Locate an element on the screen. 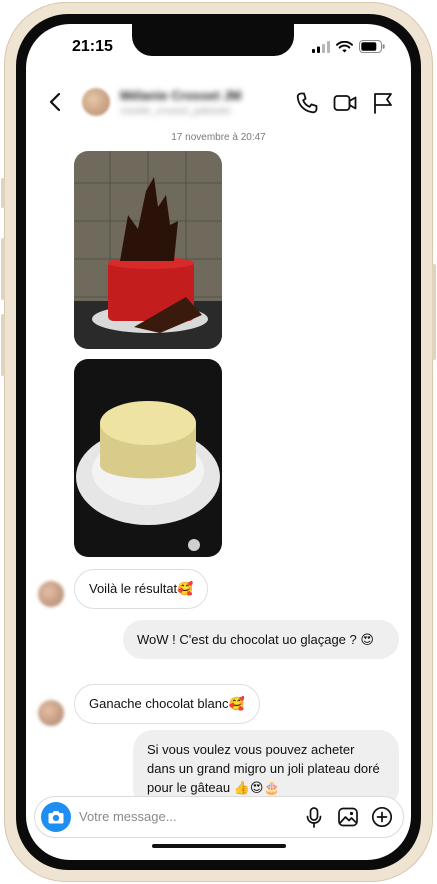 The width and height of the screenshot is (437, 884). camera-icon is located at coordinates (56, 817).